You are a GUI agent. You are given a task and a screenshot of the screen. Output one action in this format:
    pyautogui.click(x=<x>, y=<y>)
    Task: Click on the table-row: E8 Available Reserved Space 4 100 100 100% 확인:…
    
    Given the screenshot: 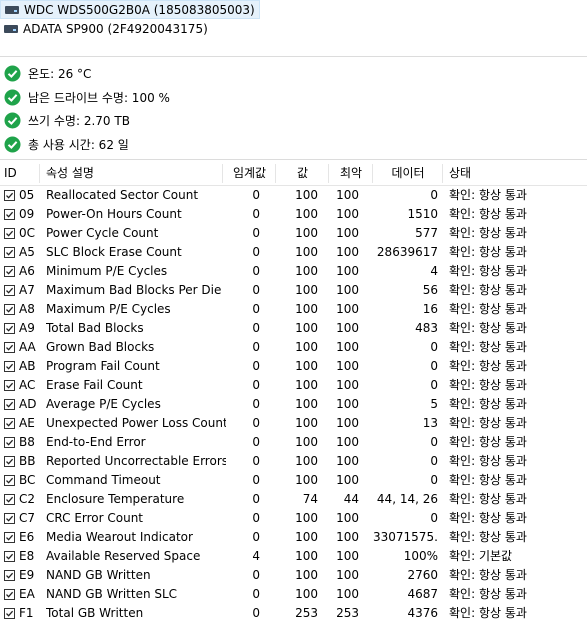 What is the action you would take?
    pyautogui.click(x=293, y=556)
    